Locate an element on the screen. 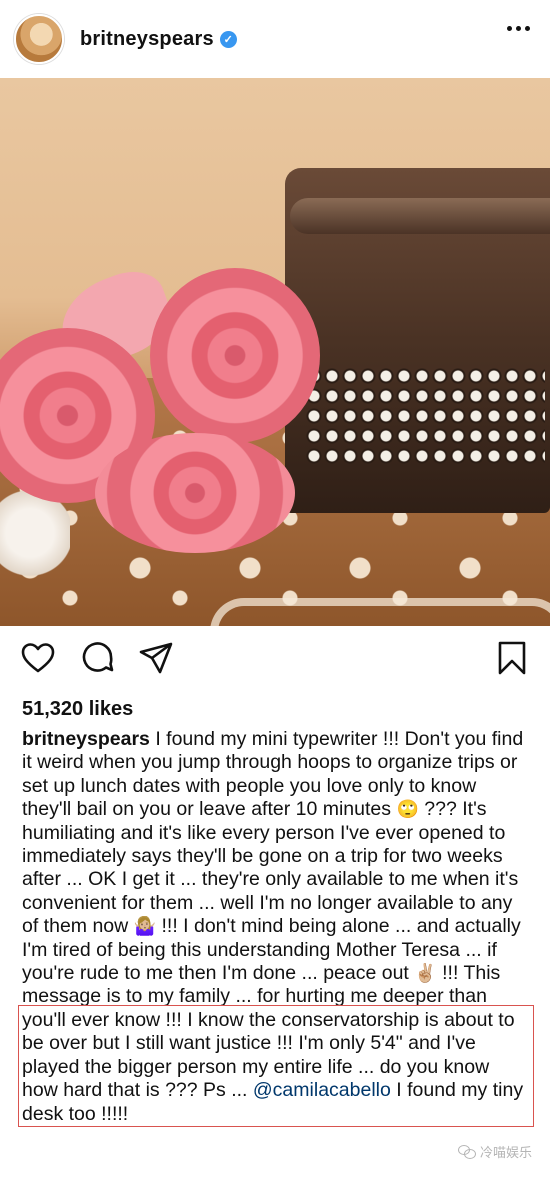 The height and width of the screenshot is (1178, 550). bookmark-icon is located at coordinates (512, 658).